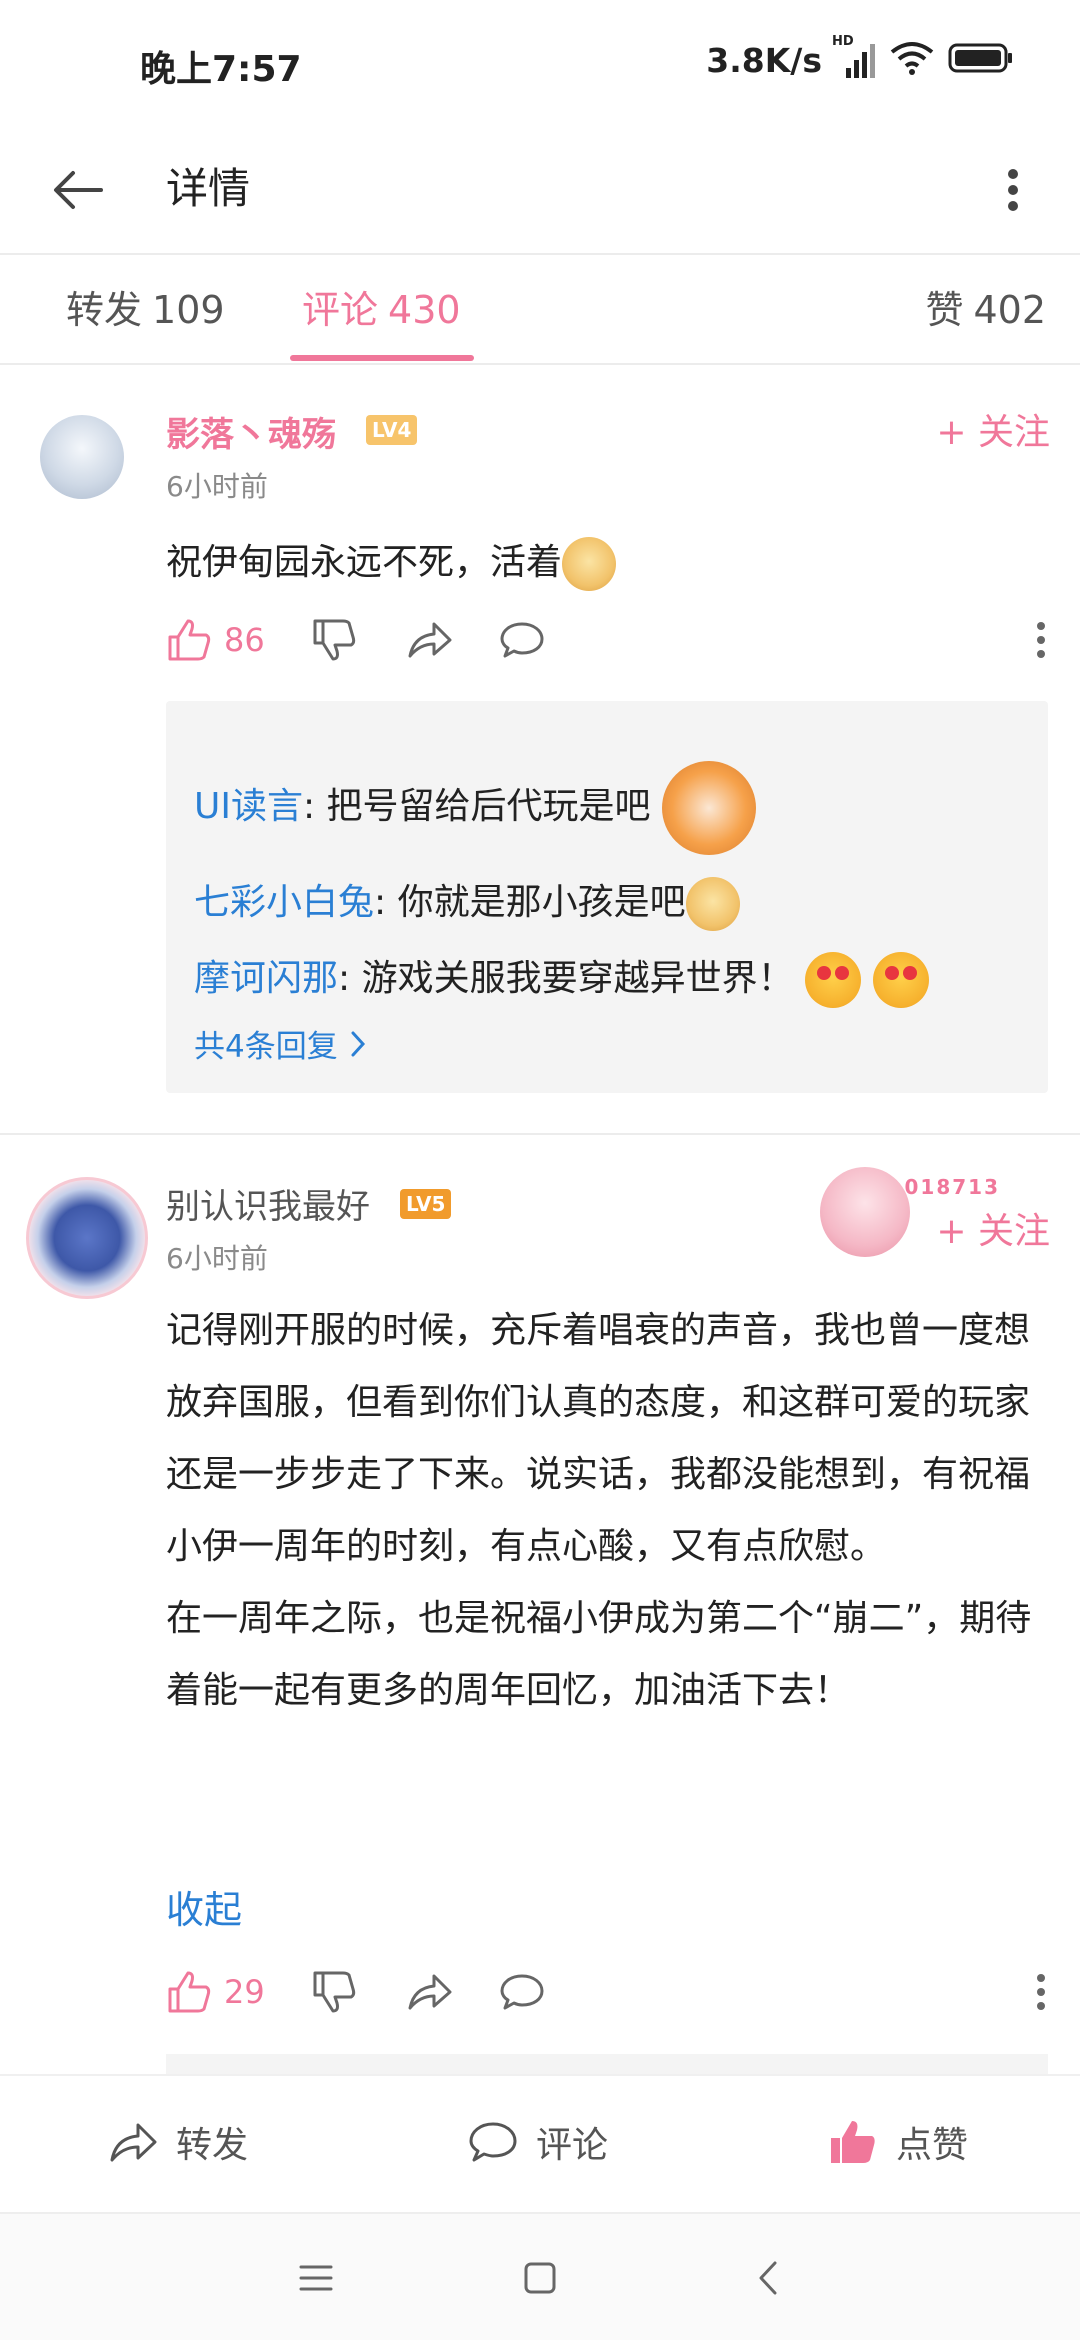 The width and height of the screenshot is (1080, 2340). Describe the element at coordinates (392, 430) in the screenshot. I see `level-badge: LV4` at that location.